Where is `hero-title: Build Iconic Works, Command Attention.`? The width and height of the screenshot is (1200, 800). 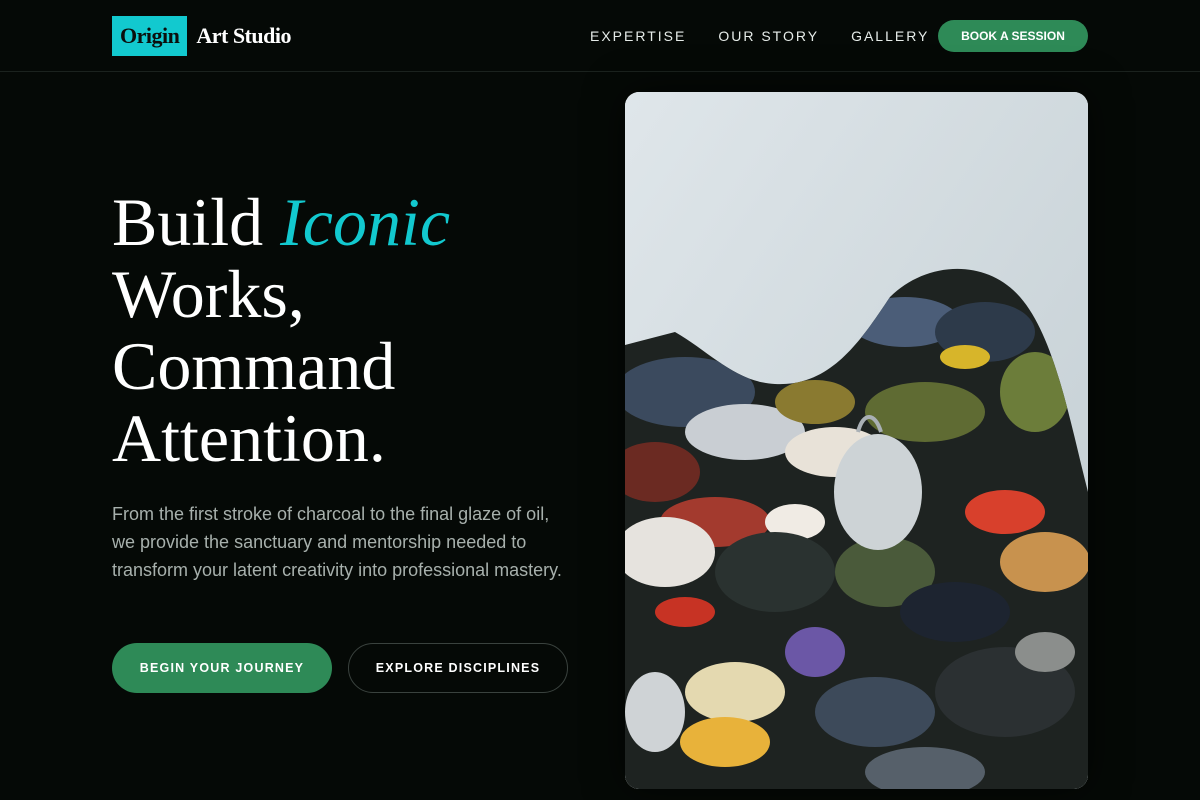
hero-title: Build Iconic Works, Command Attention. is located at coordinates (352, 330).